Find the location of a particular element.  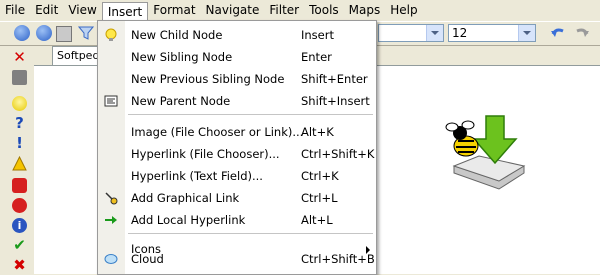

local-link-arrow-icon is located at coordinates (111, 220).